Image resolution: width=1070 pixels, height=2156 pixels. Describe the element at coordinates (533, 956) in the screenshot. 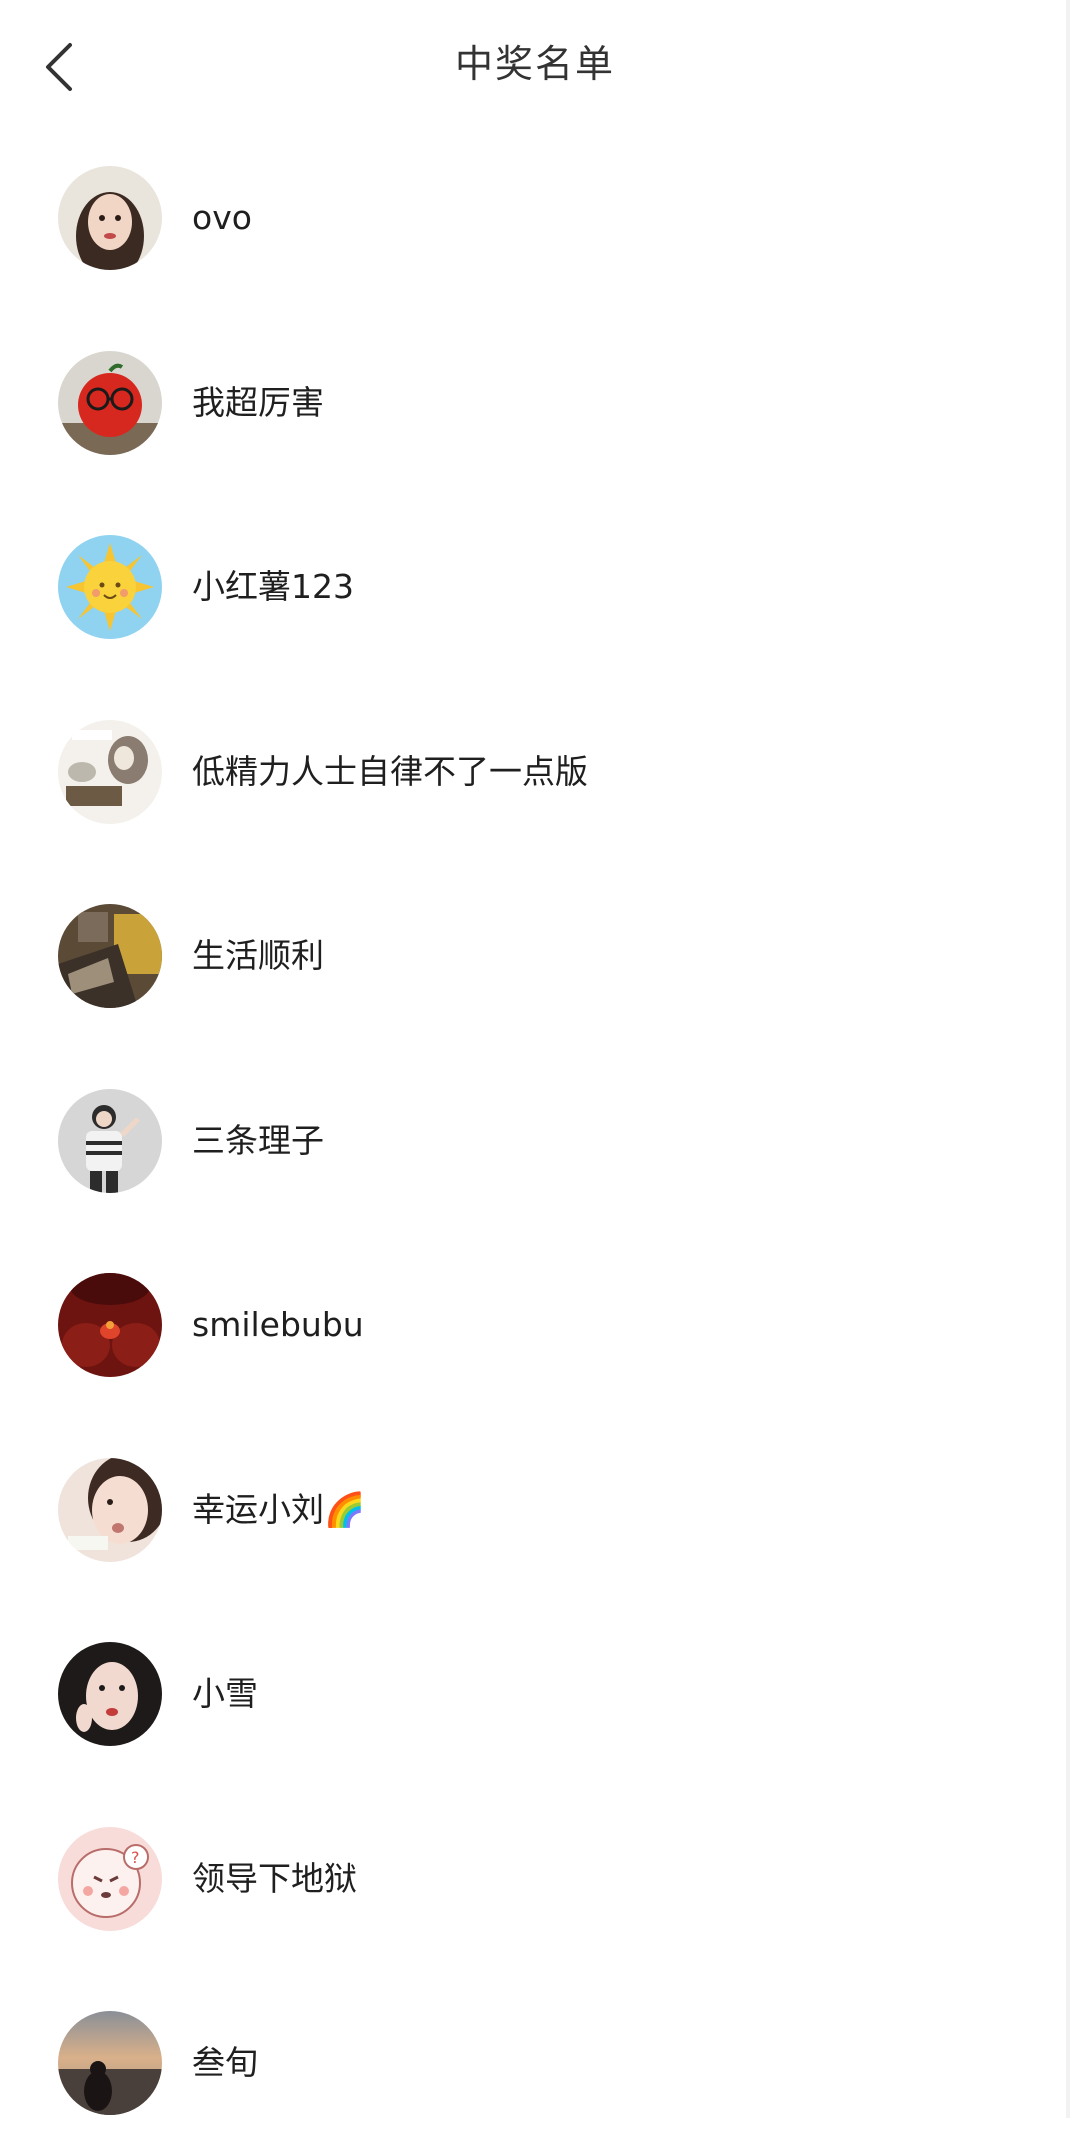

I see `winner-row: 生活顺利` at that location.